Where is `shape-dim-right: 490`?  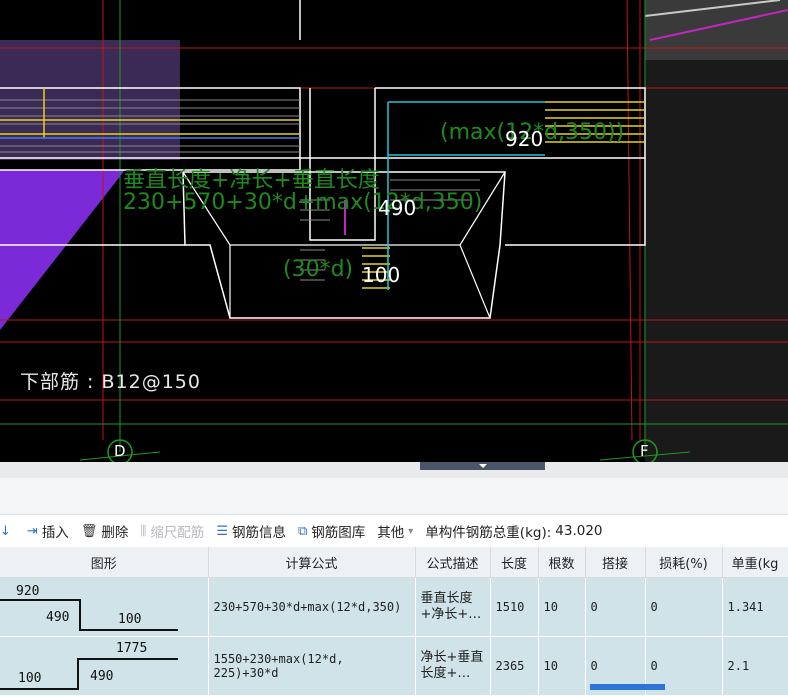
shape-dim-right: 490 is located at coordinates (102, 676).